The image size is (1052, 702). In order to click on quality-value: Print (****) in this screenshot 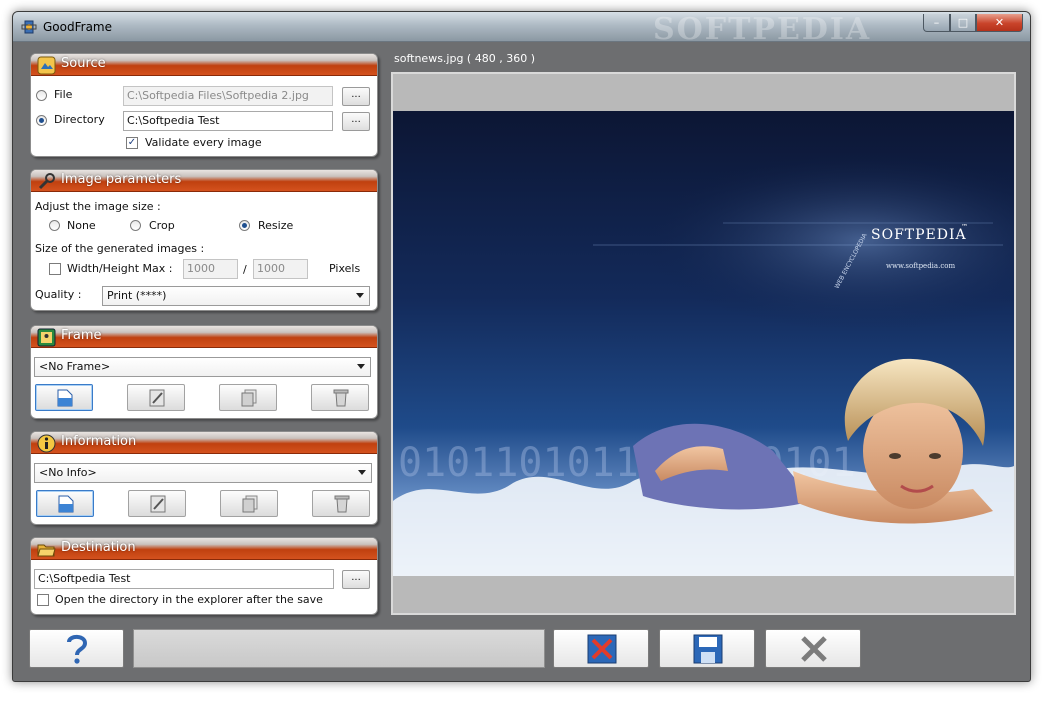, I will do `click(137, 295)`.